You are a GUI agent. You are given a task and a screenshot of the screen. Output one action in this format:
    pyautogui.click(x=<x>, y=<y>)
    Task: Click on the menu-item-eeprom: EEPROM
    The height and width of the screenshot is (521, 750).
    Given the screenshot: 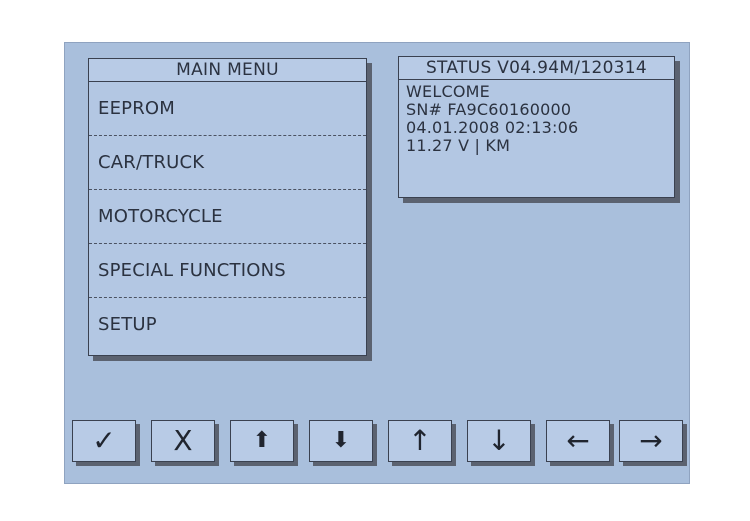 What is the action you would take?
    pyautogui.click(x=227, y=109)
    